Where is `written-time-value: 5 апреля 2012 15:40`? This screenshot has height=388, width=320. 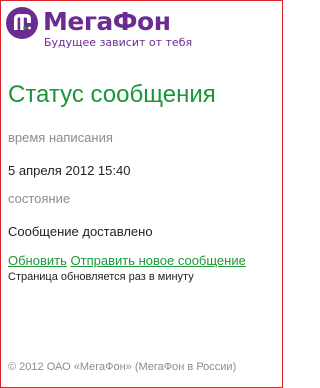
written-time-value: 5 апреля 2012 15:40 is located at coordinates (69, 170).